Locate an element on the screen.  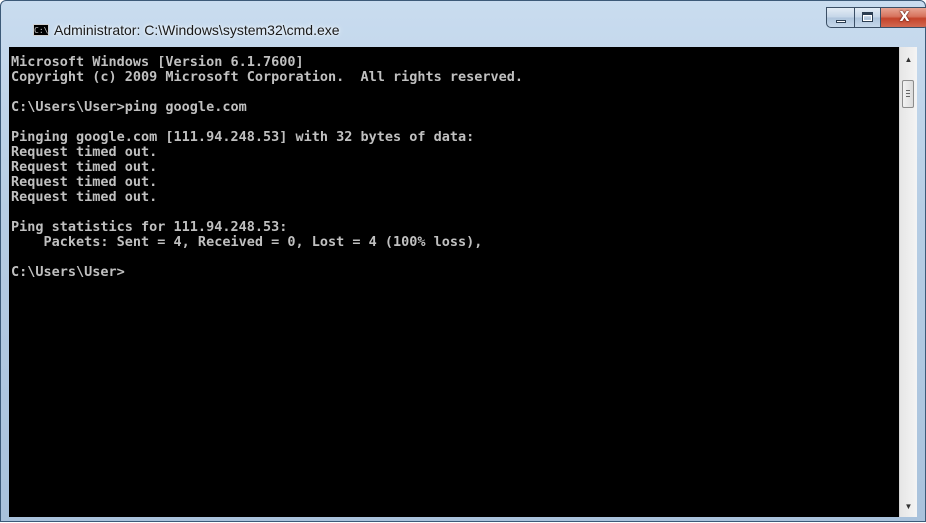
minimize-button is located at coordinates (840, 17).